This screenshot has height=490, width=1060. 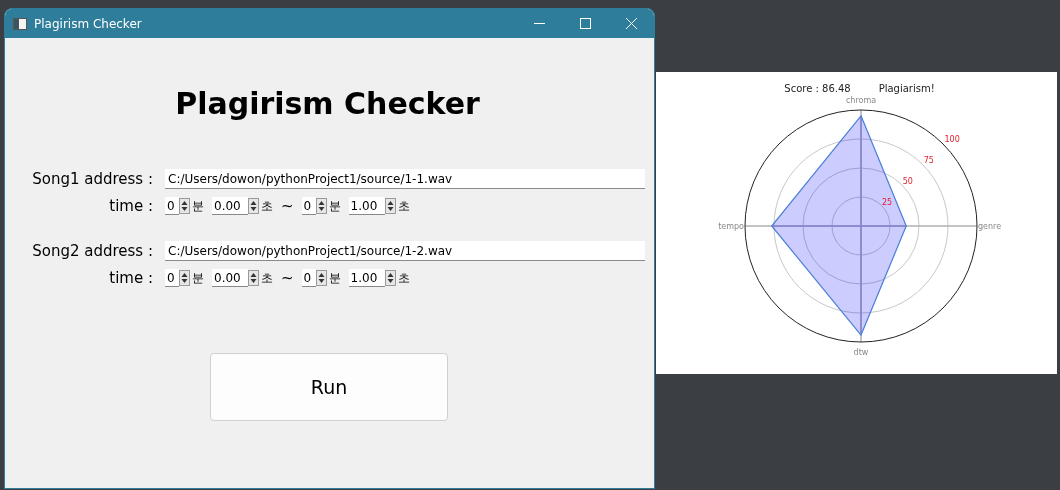 I want to click on axis-label: genre, so click(x=990, y=226).